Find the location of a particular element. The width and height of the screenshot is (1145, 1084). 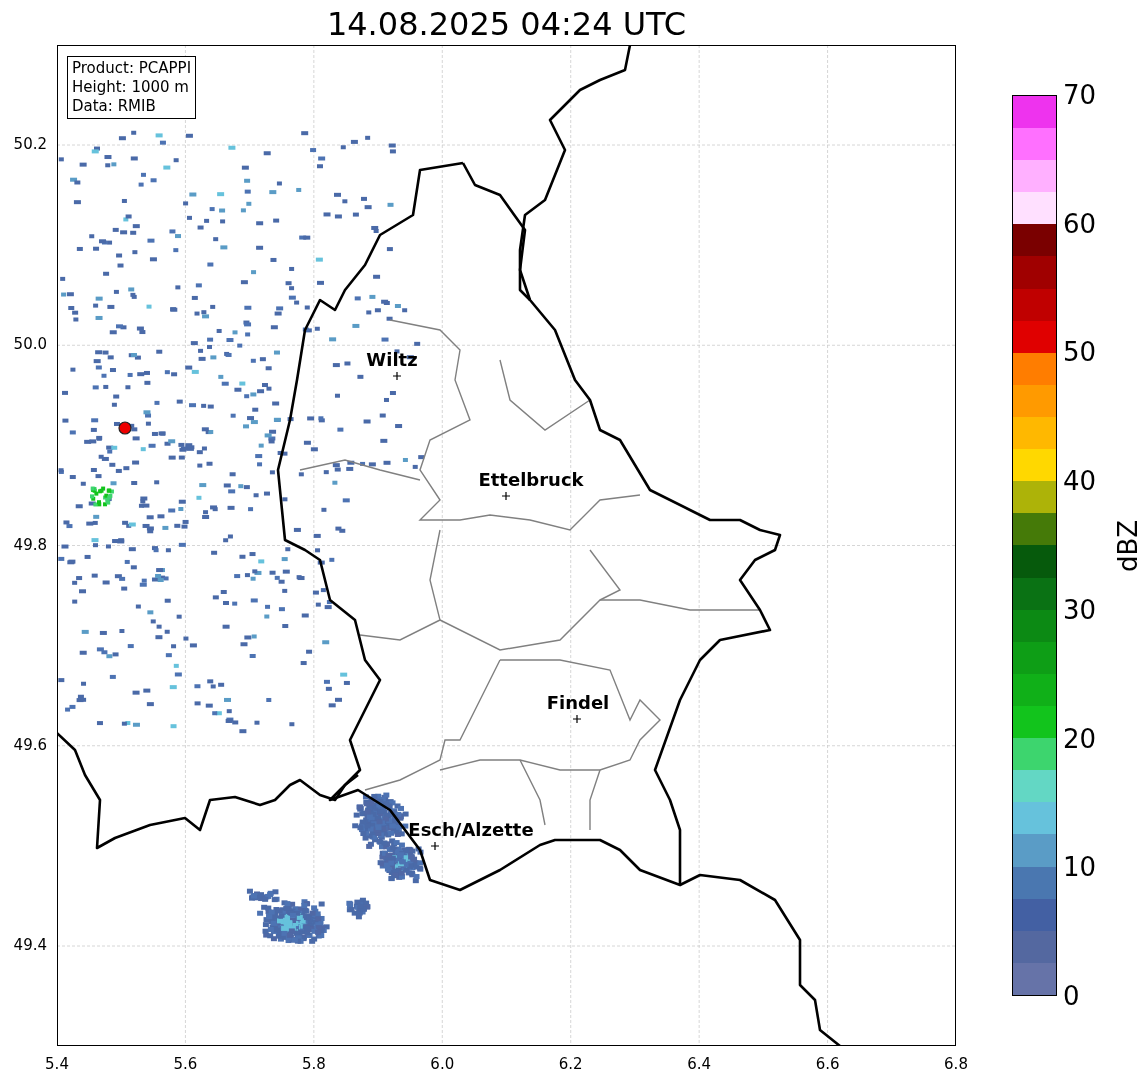

x-tick-label: 6.6 is located at coordinates (827, 1064).